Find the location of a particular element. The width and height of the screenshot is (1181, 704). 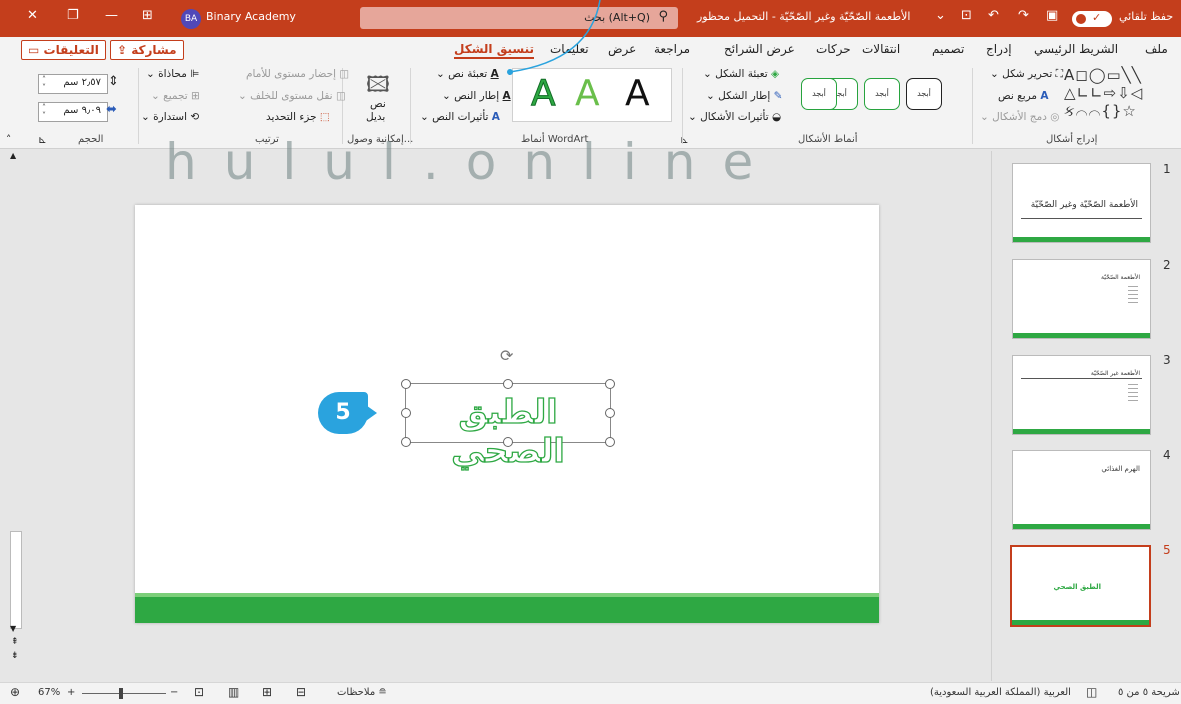

shape-style-2: أبجد is located at coordinates (882, 94).